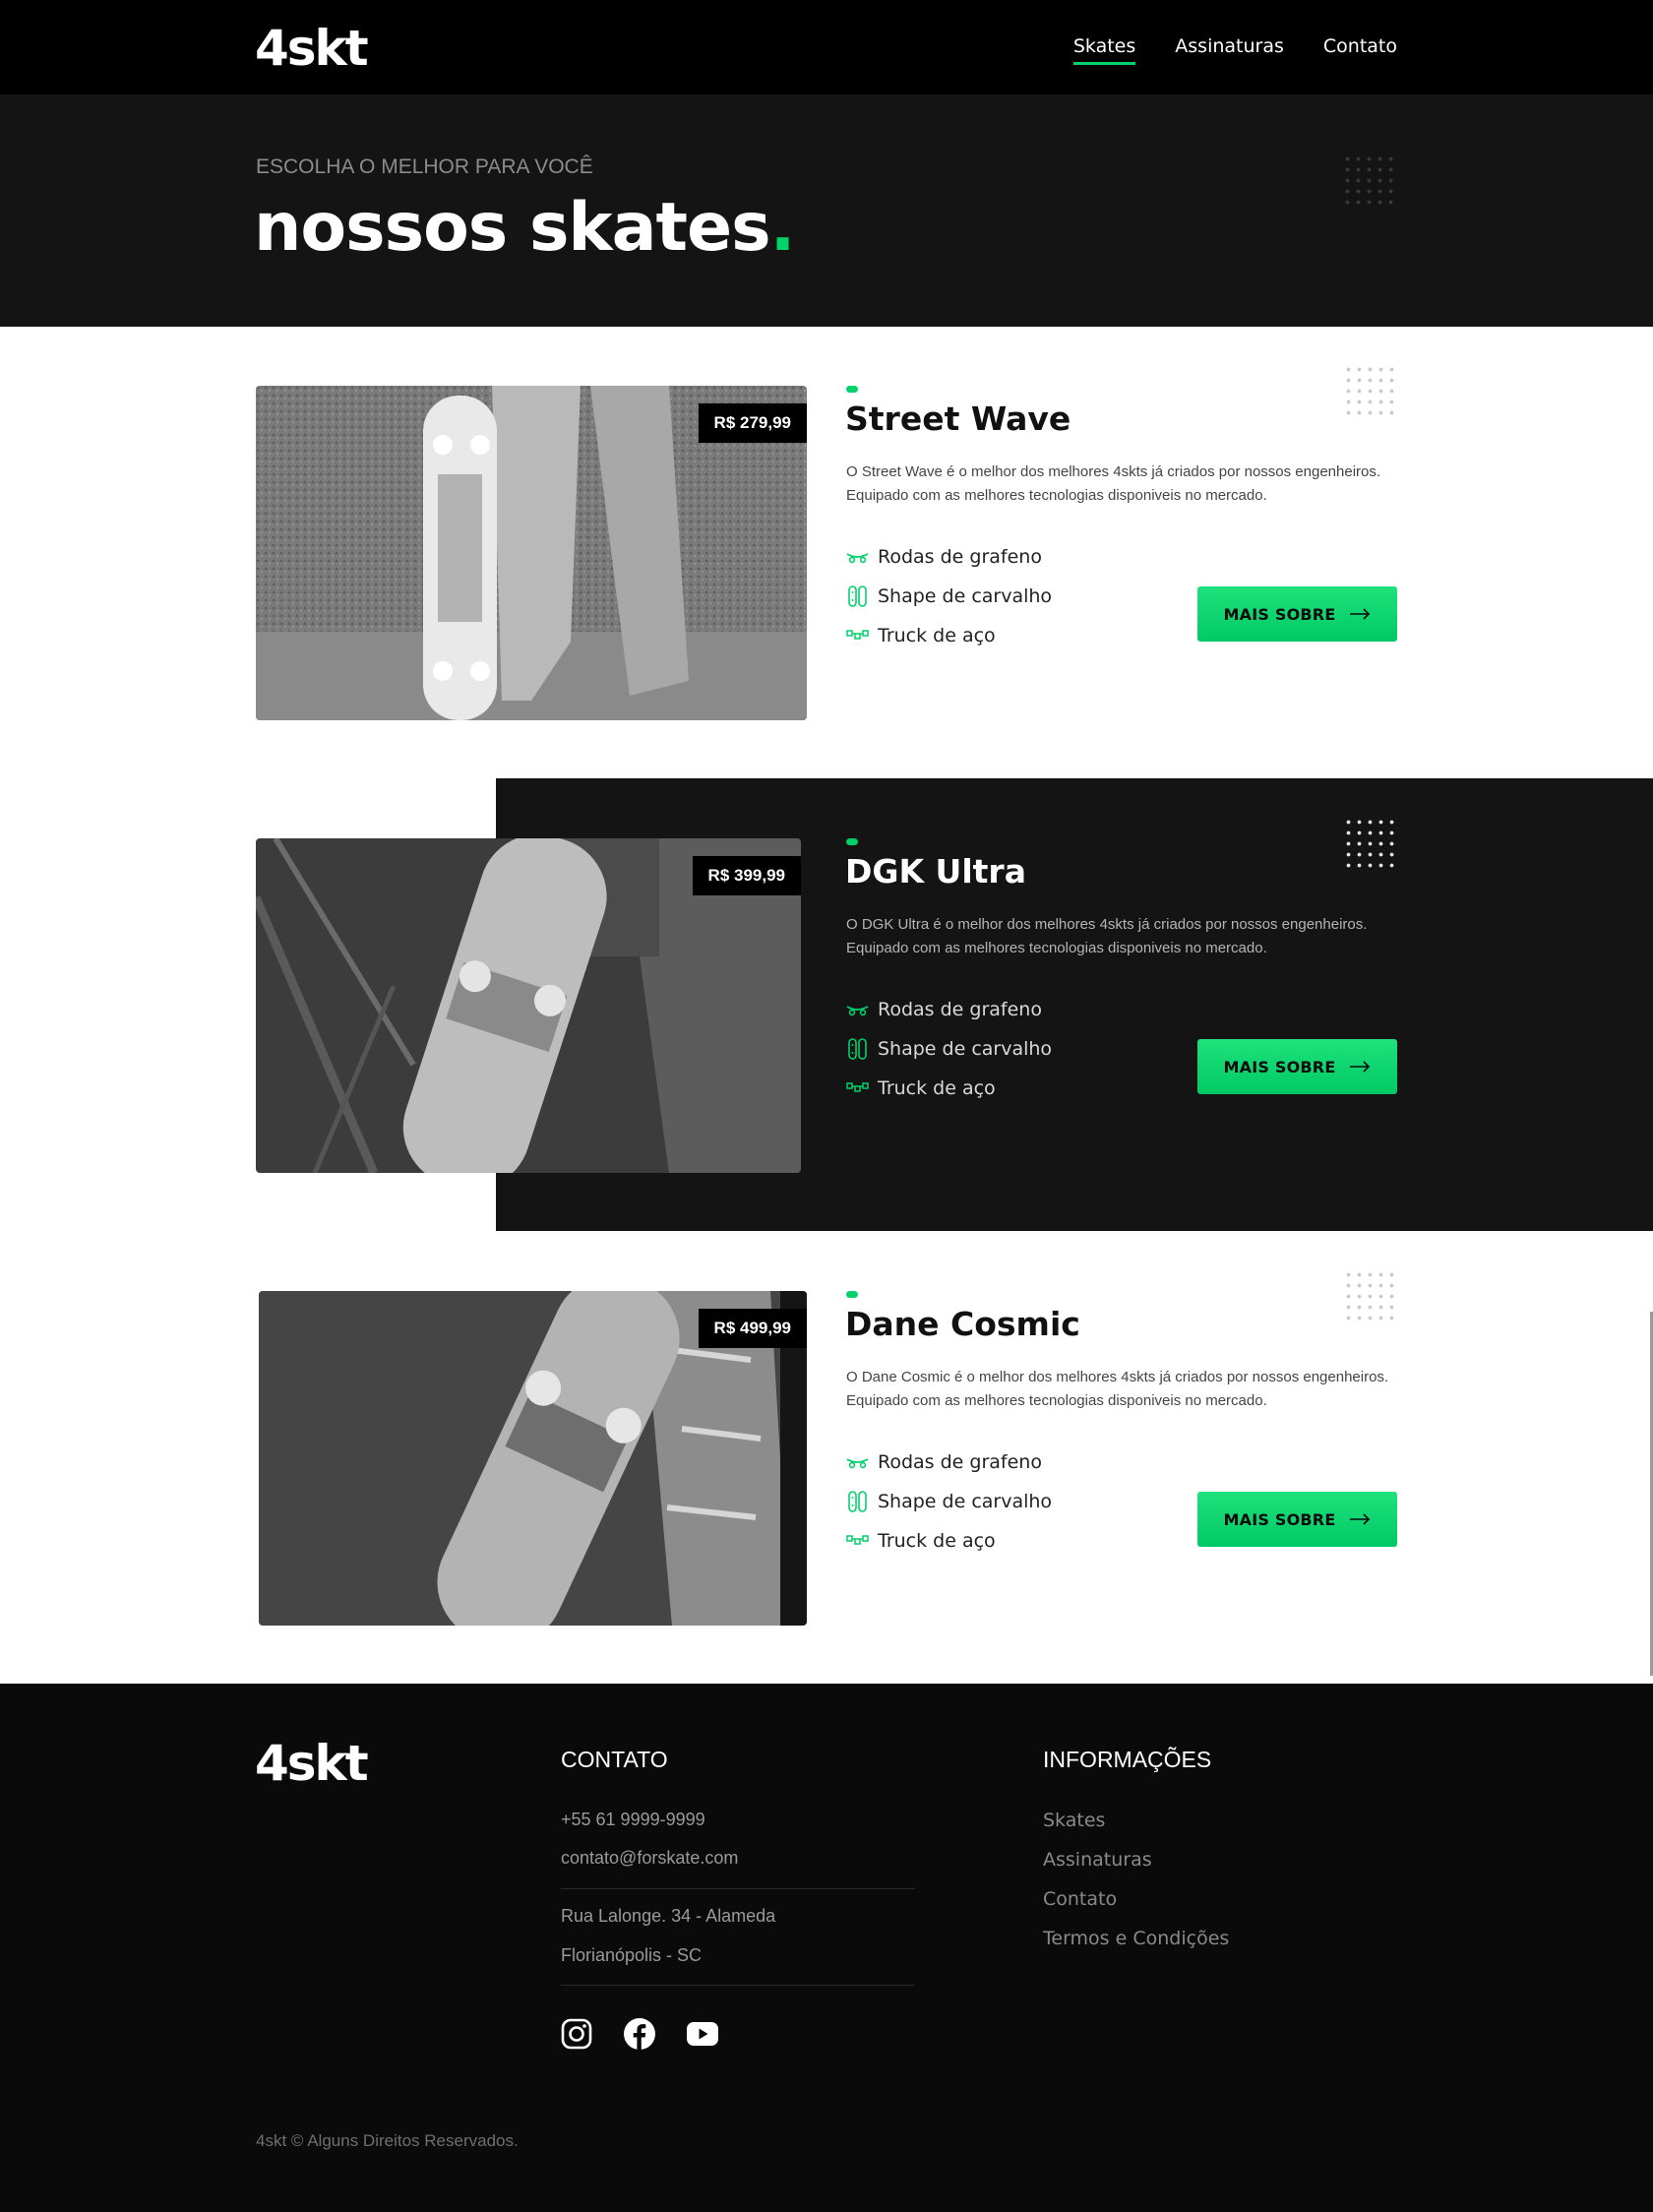  Describe the element at coordinates (424, 166) in the screenshot. I see `hero-kicker: ESCOLHA O MELHOR PARA VOCÊ` at that location.